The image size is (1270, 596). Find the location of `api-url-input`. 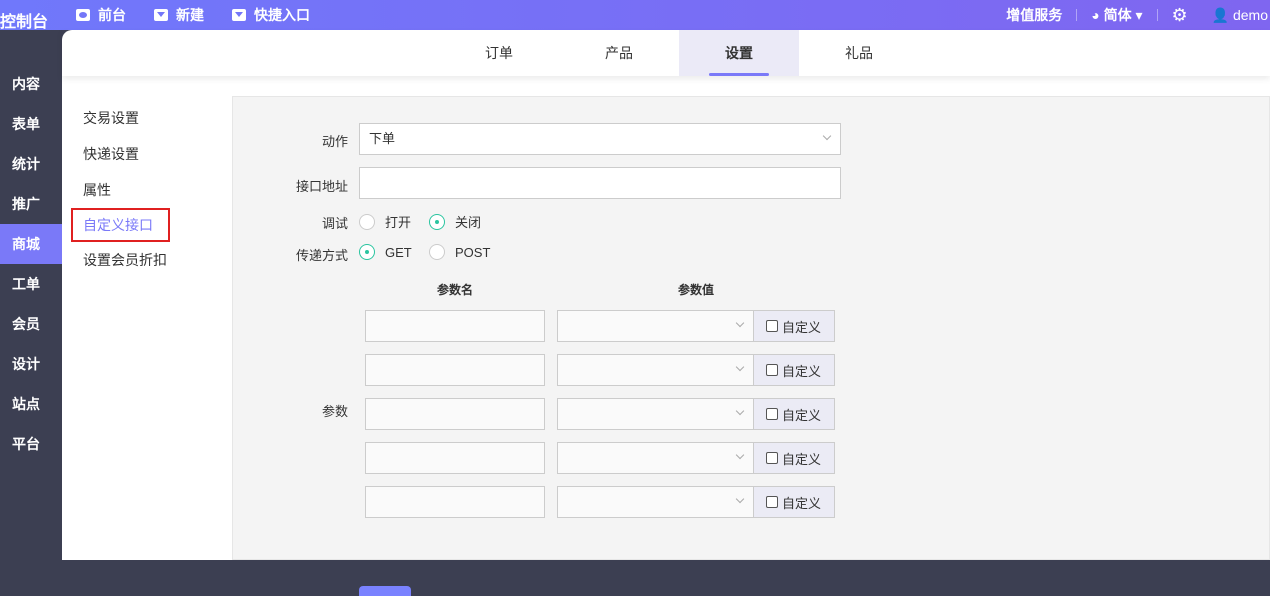

api-url-input is located at coordinates (600, 183).